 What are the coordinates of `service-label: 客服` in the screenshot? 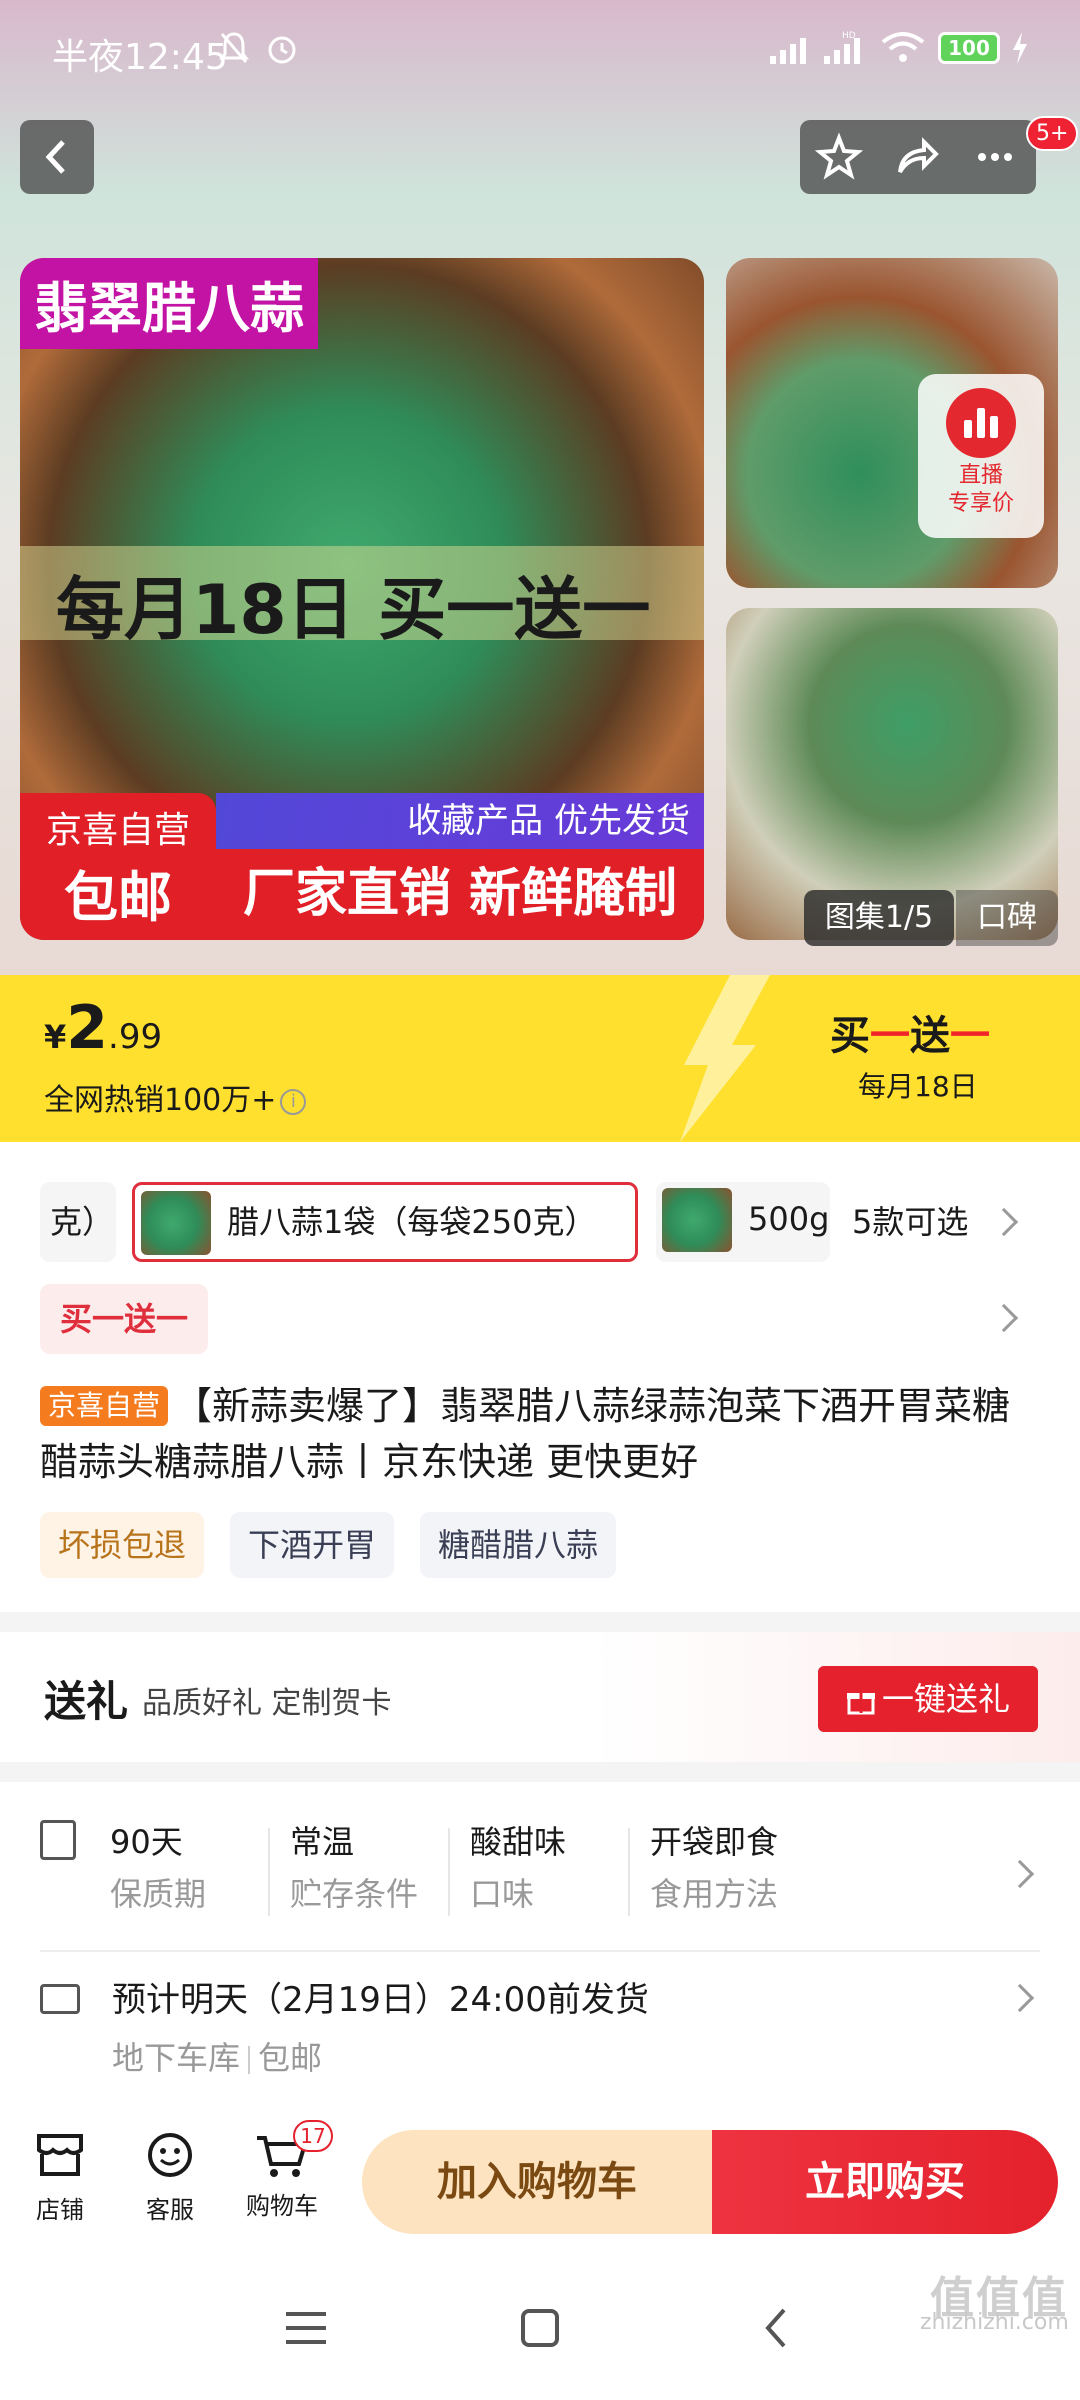 It's located at (170, 2210).